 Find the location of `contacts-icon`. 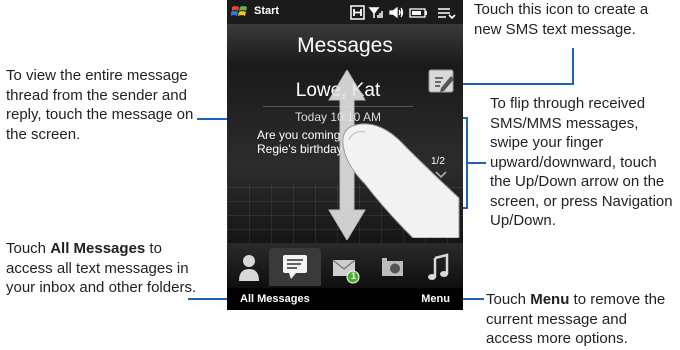

contacts-icon is located at coordinates (249, 268).